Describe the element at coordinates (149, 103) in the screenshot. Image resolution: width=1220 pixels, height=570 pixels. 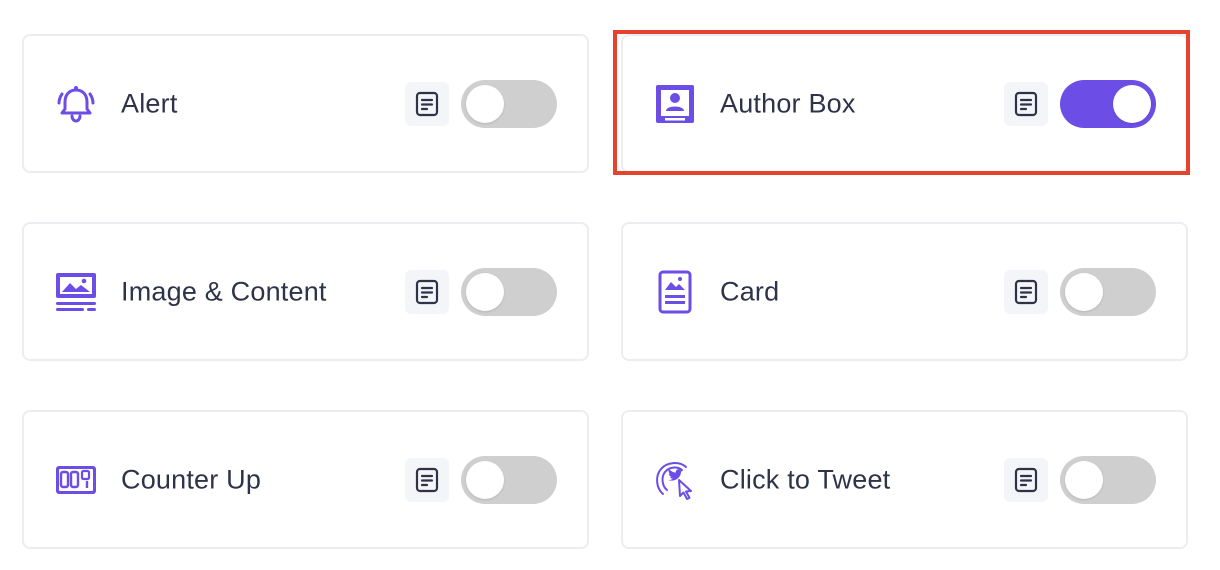
I see `widget-label-alert: Alert` at that location.